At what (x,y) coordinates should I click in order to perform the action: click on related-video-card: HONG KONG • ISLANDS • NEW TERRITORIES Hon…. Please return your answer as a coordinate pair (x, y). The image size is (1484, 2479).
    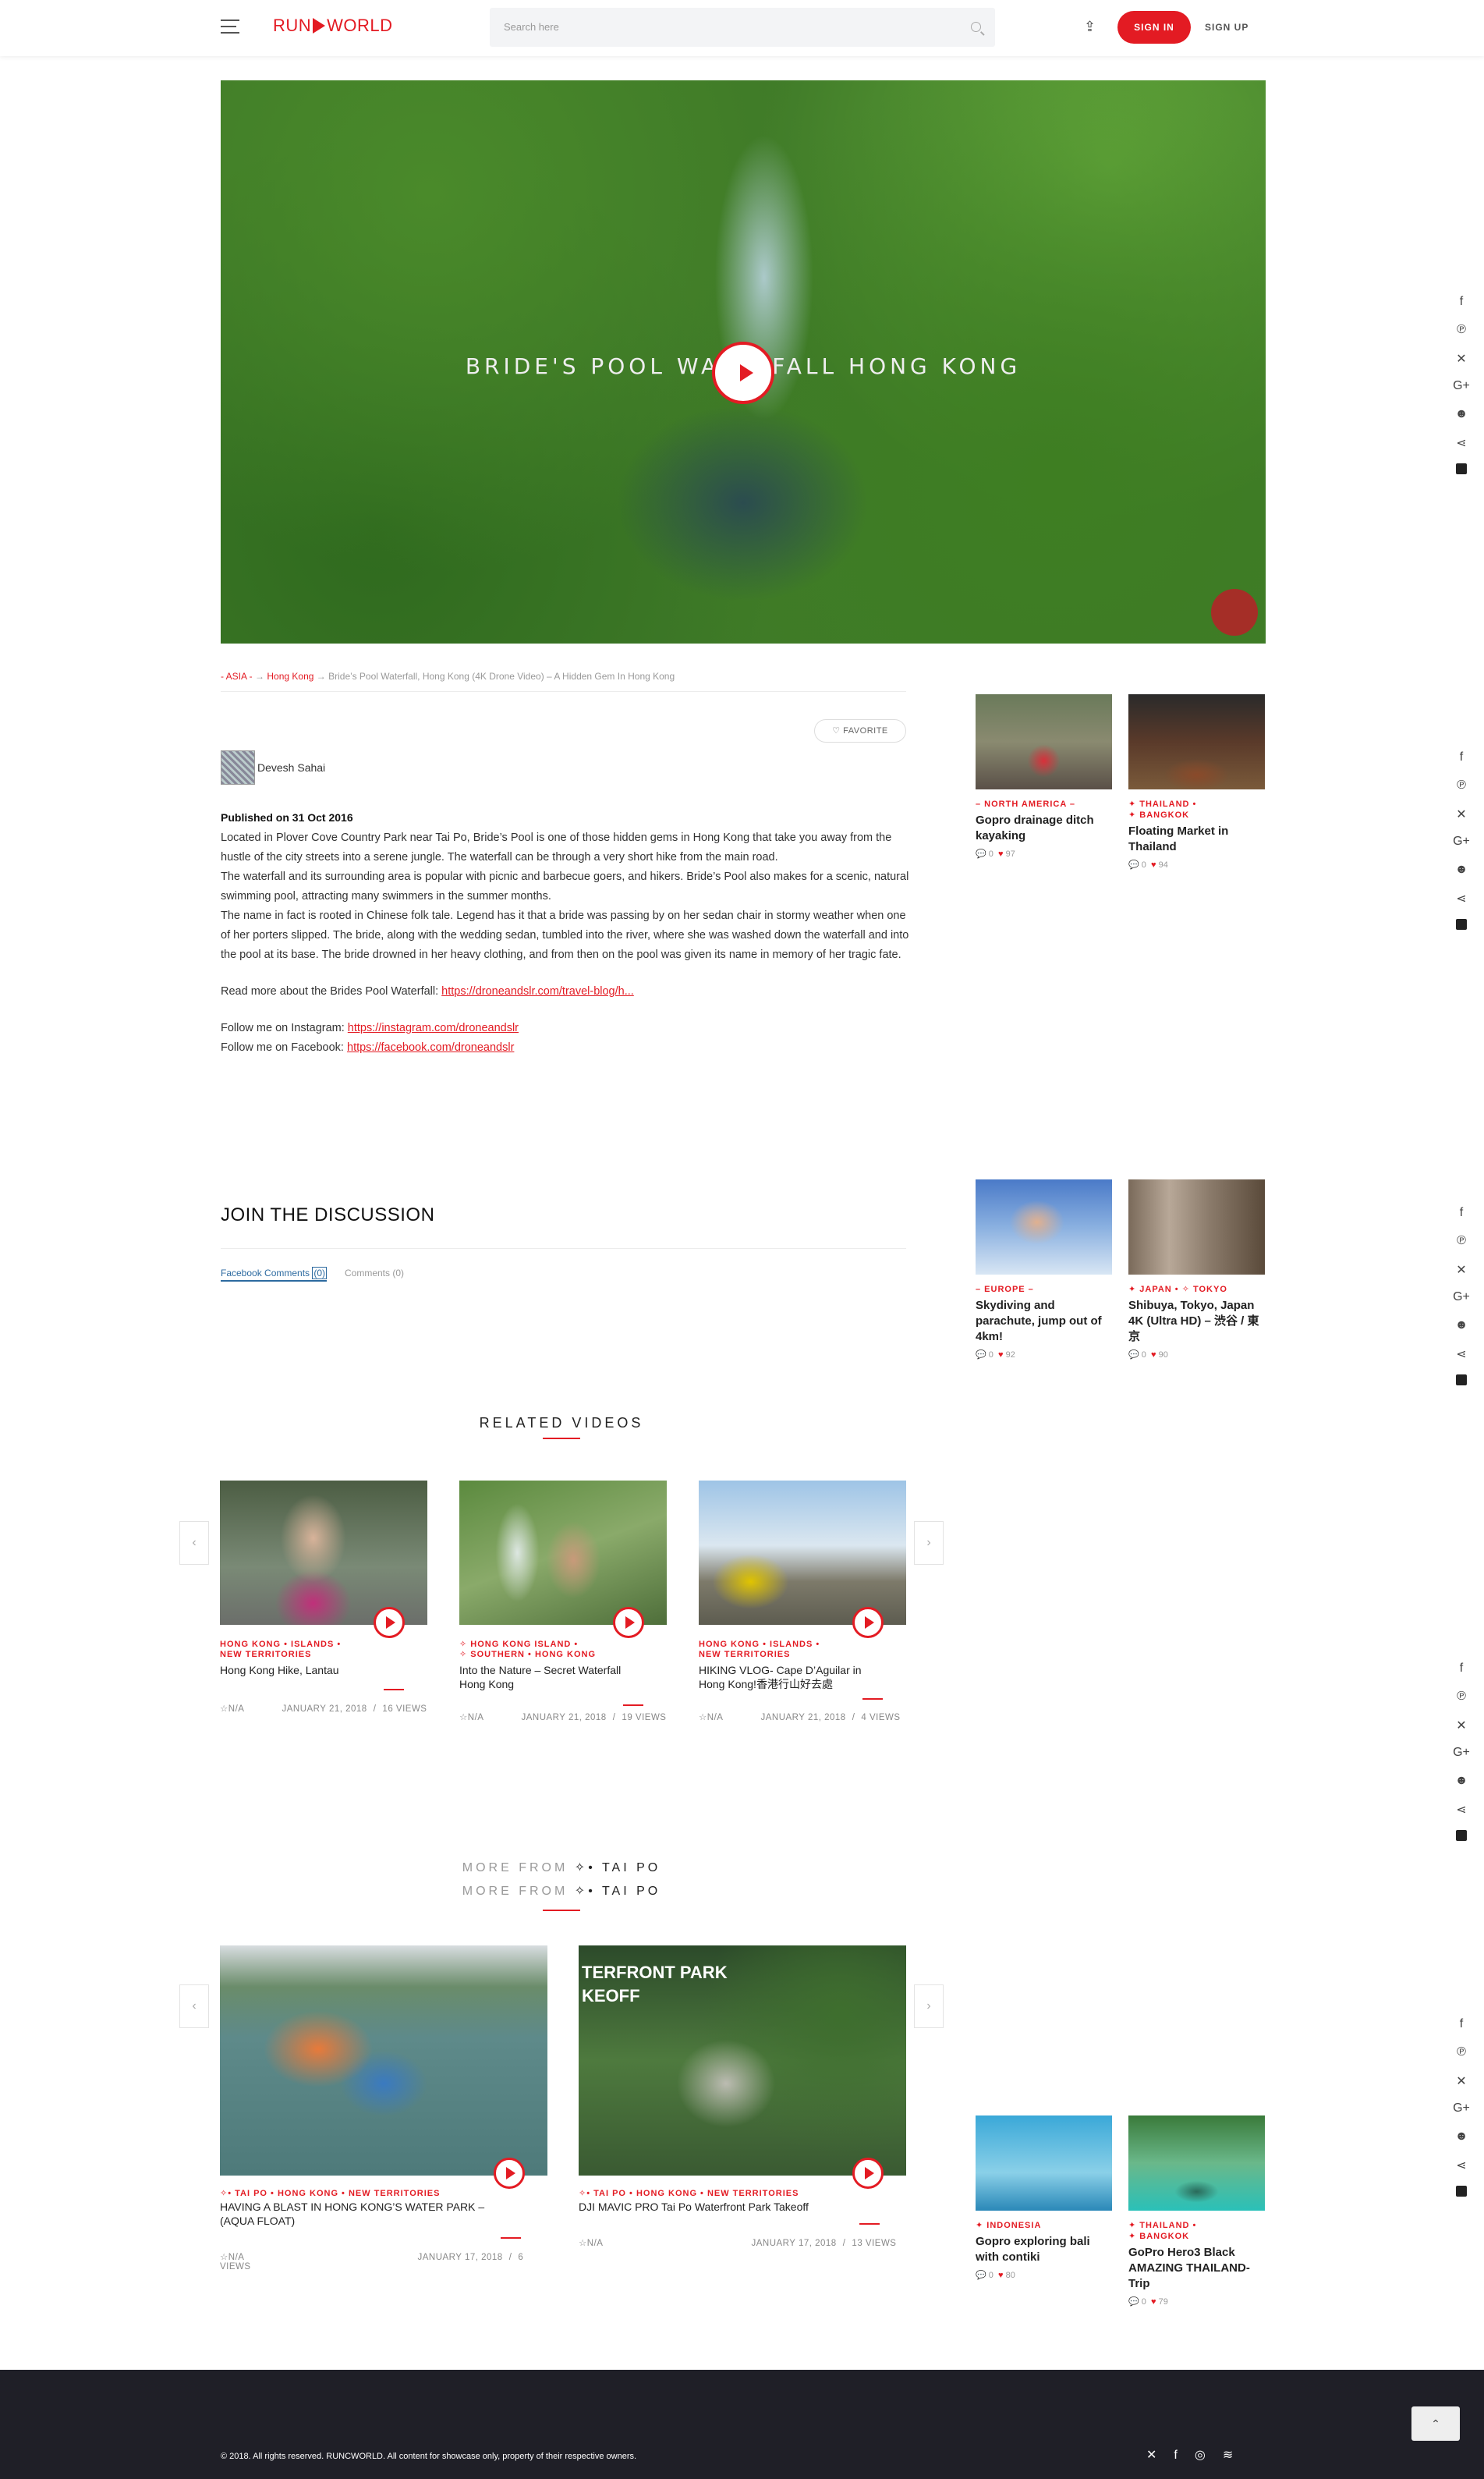
    Looking at the image, I should click on (323, 1601).